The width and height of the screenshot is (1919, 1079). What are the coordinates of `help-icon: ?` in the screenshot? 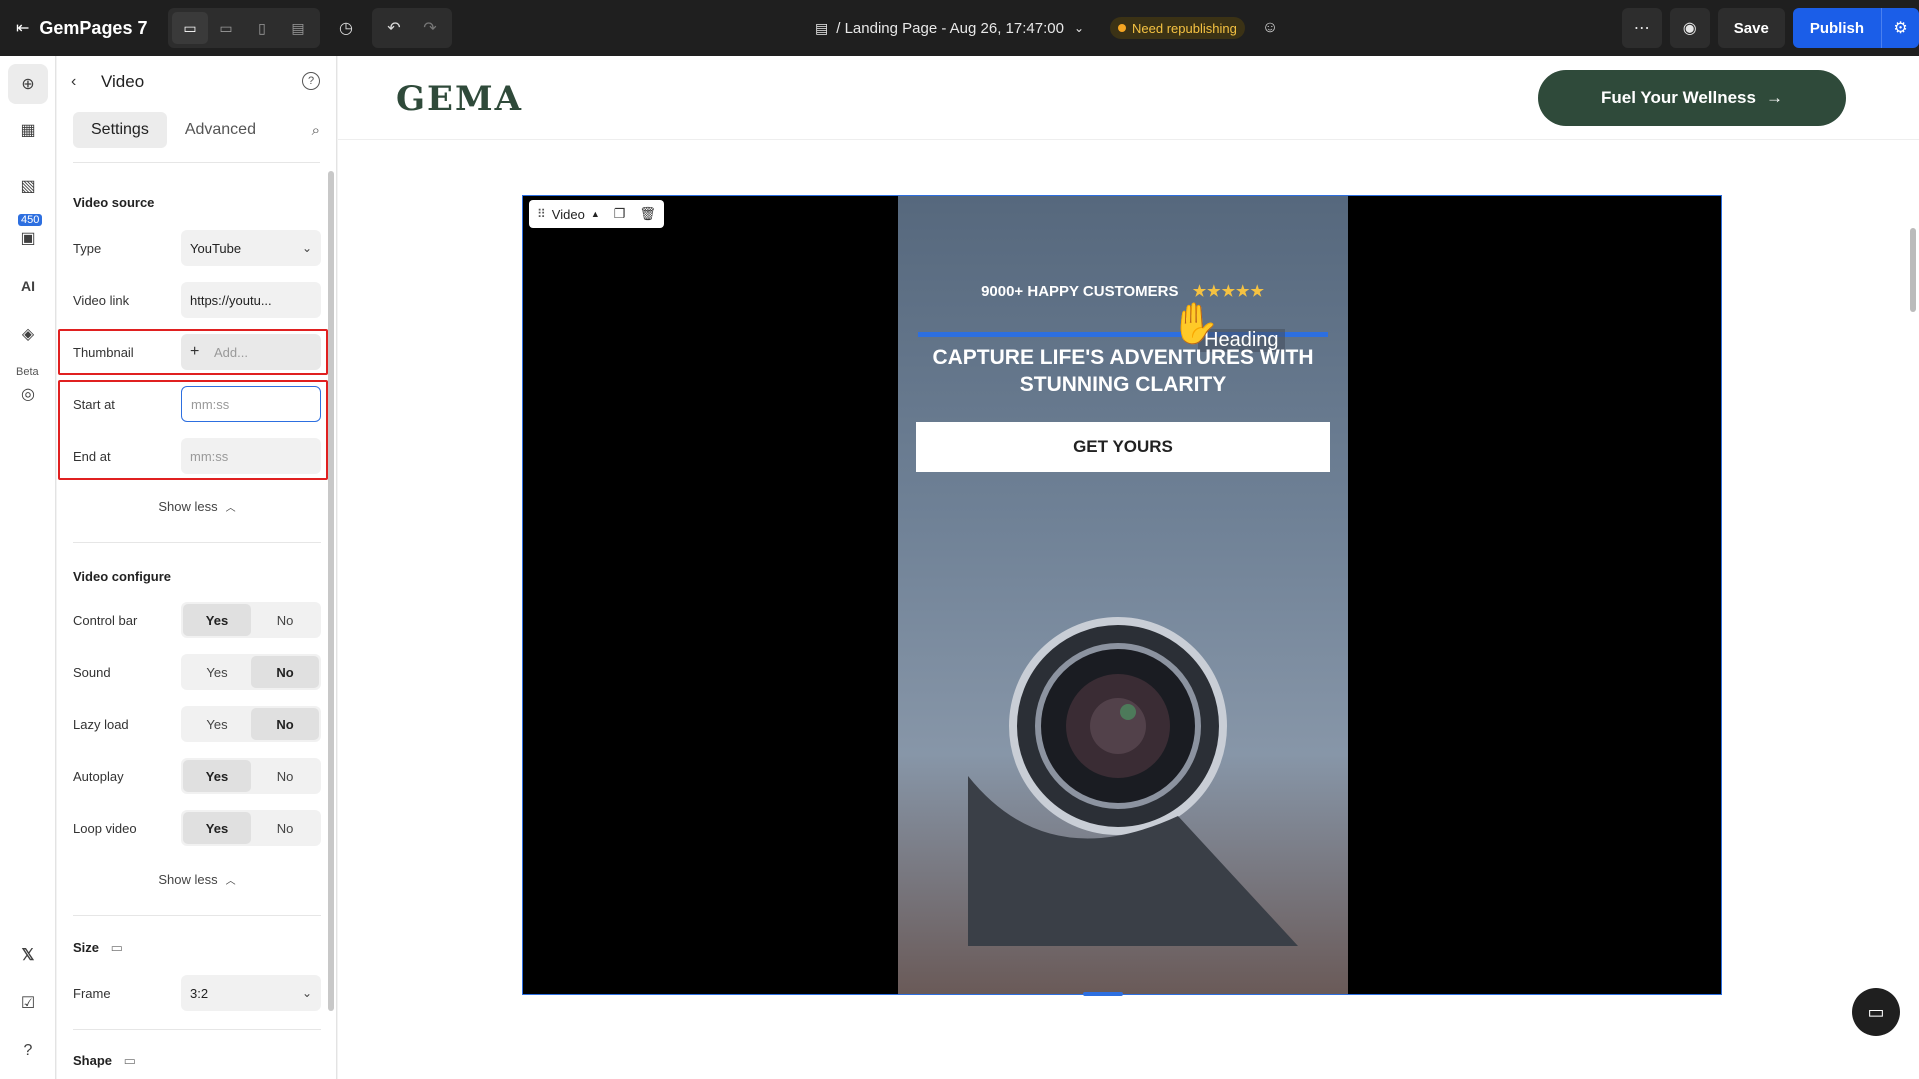 It's located at (28, 1051).